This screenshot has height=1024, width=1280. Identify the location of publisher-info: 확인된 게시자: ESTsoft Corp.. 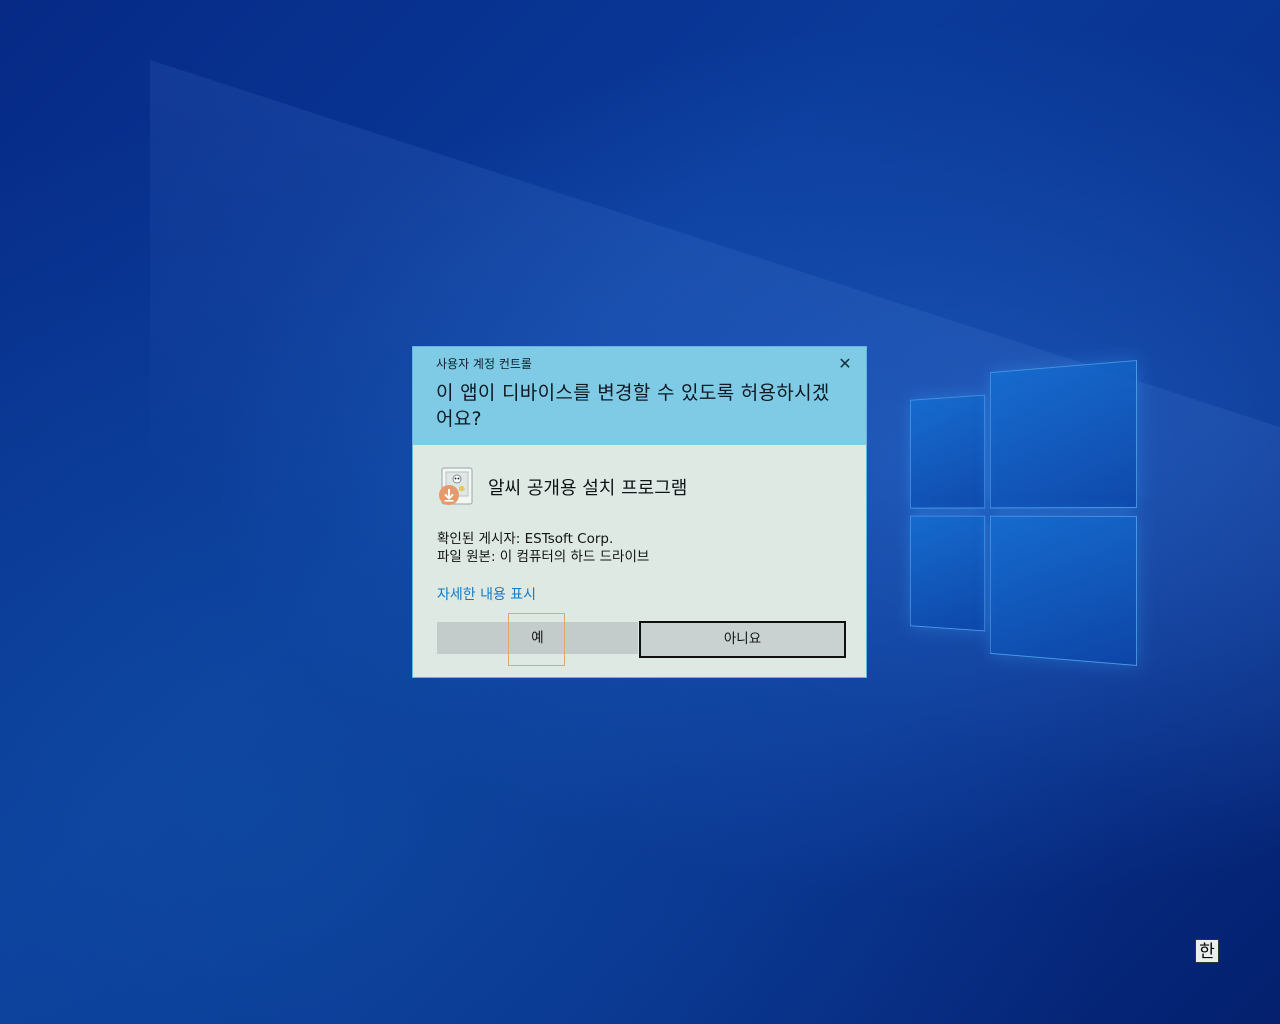
(525, 539).